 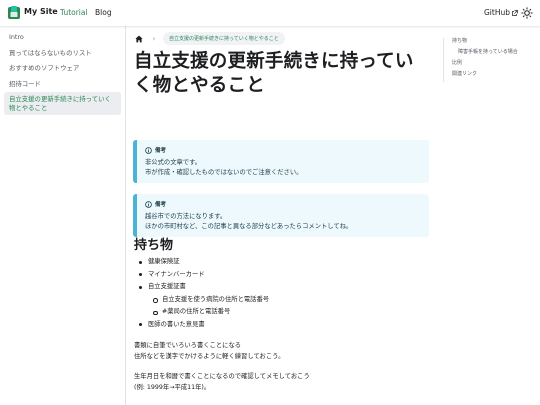 What do you see at coordinates (495, 52) in the screenshot?
I see `toc-item-disability-handbook: 障害手帳を持っている場合` at bounding box center [495, 52].